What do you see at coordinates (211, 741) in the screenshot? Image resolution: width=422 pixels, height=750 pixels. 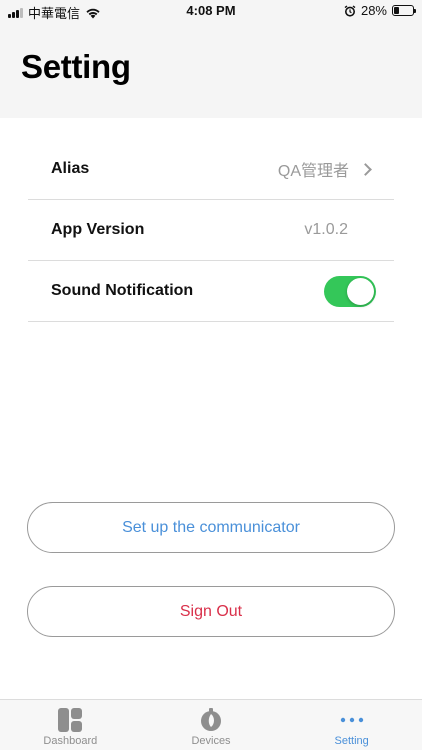 I see `tab-devices-label: Devices` at bounding box center [211, 741].